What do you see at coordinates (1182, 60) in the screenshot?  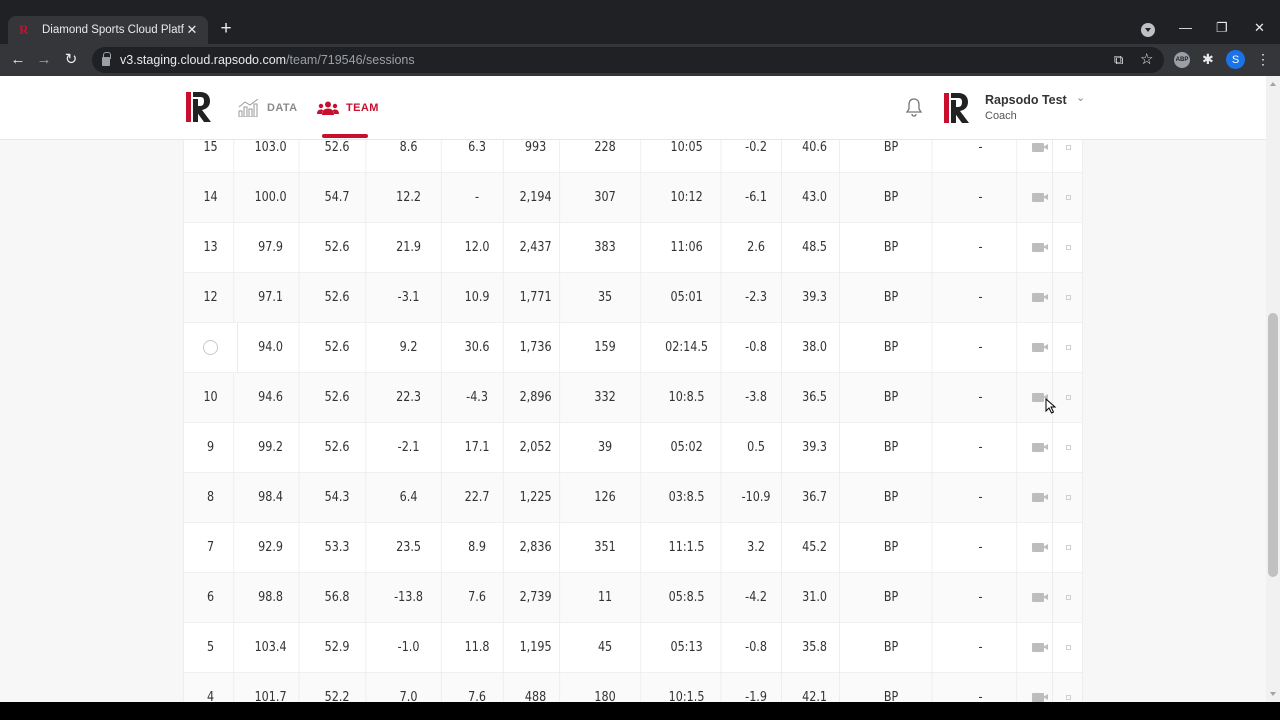 I see `adblock-extension-icon: ABP` at bounding box center [1182, 60].